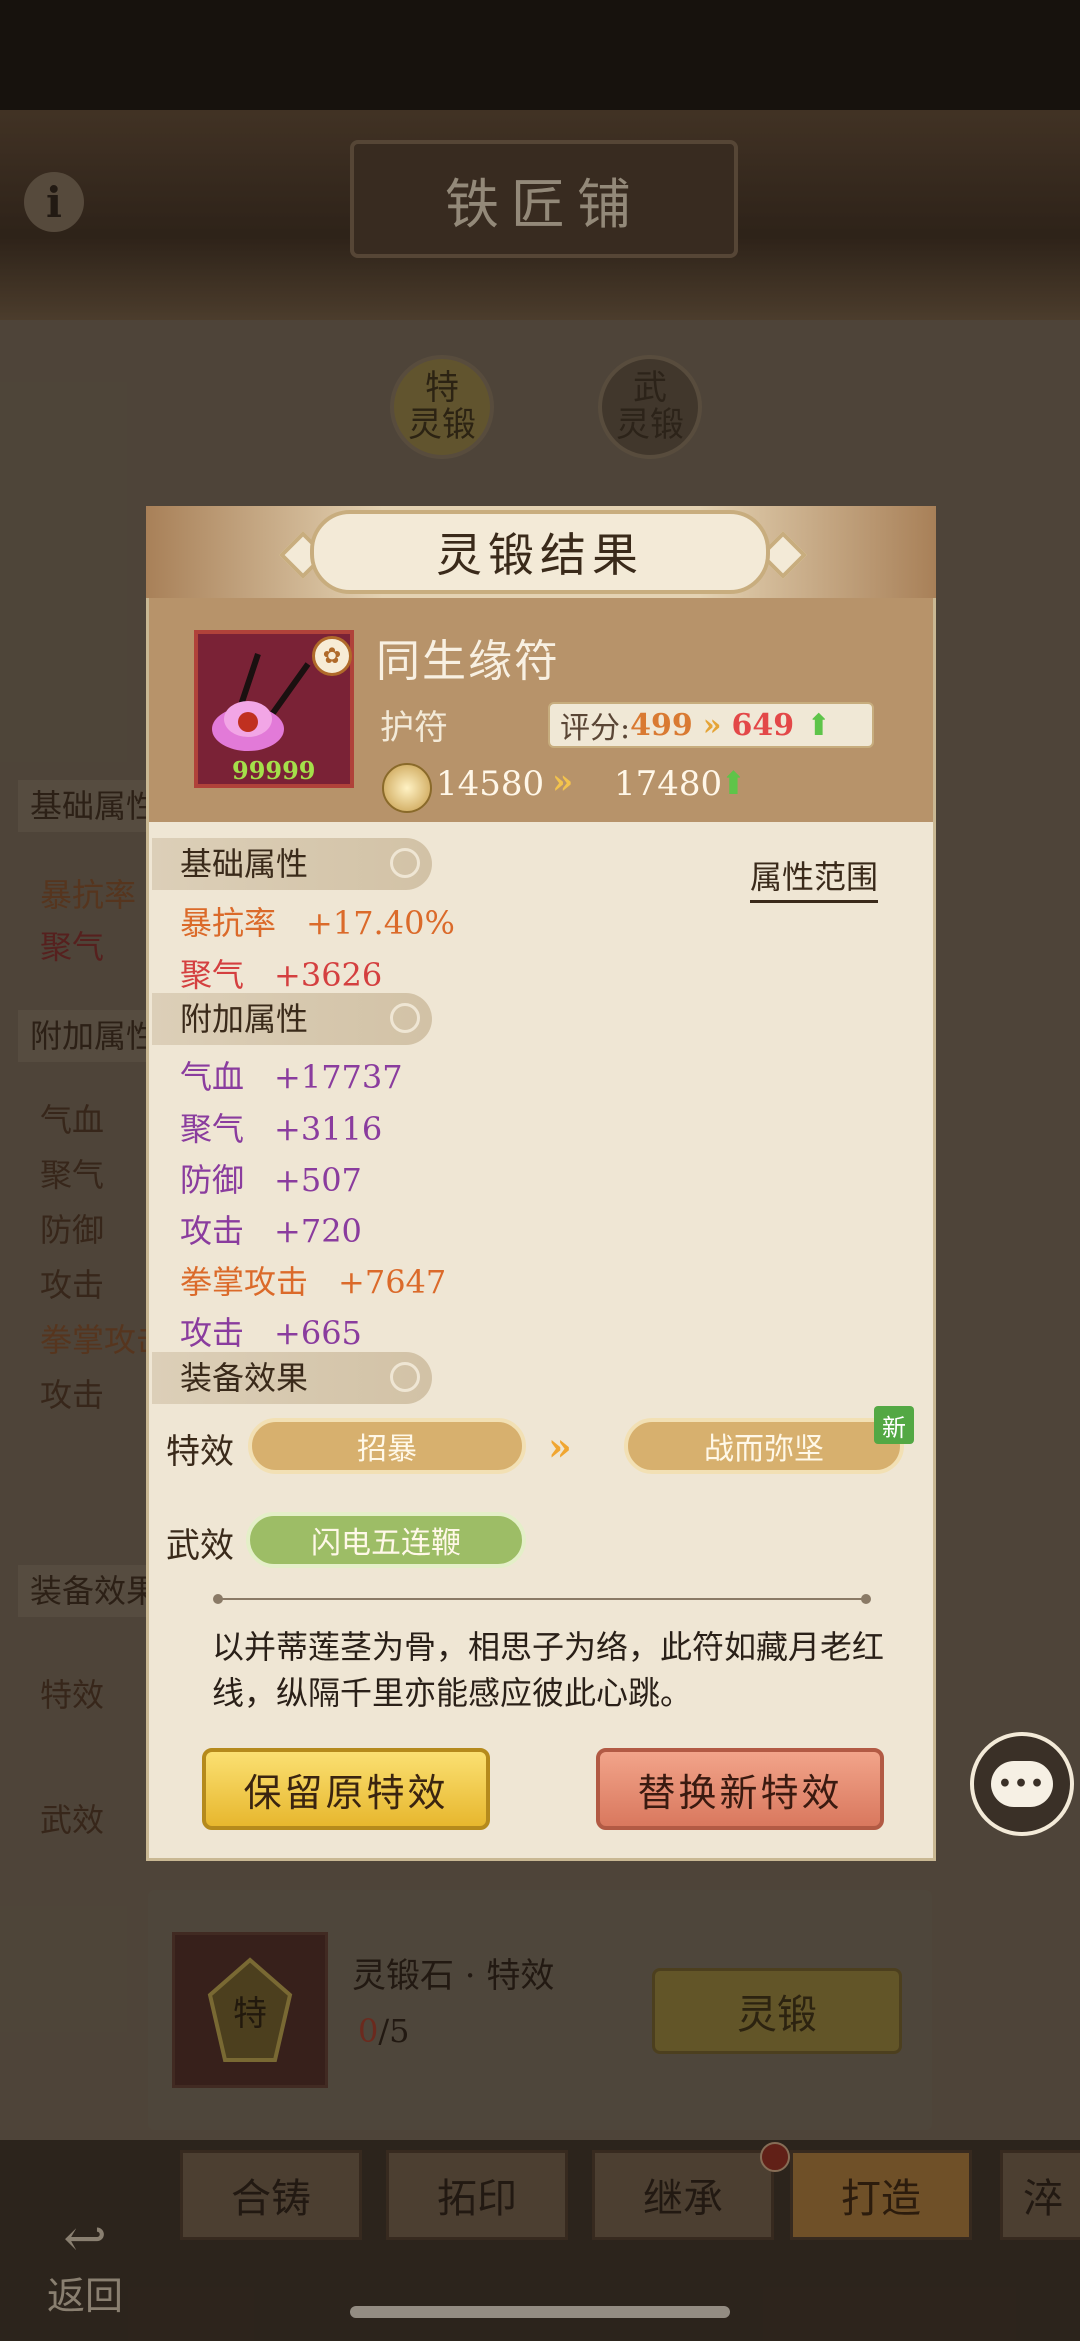 This screenshot has width=1080, height=2341. What do you see at coordinates (274, 770) in the screenshot?
I see `item-level: 99999` at bounding box center [274, 770].